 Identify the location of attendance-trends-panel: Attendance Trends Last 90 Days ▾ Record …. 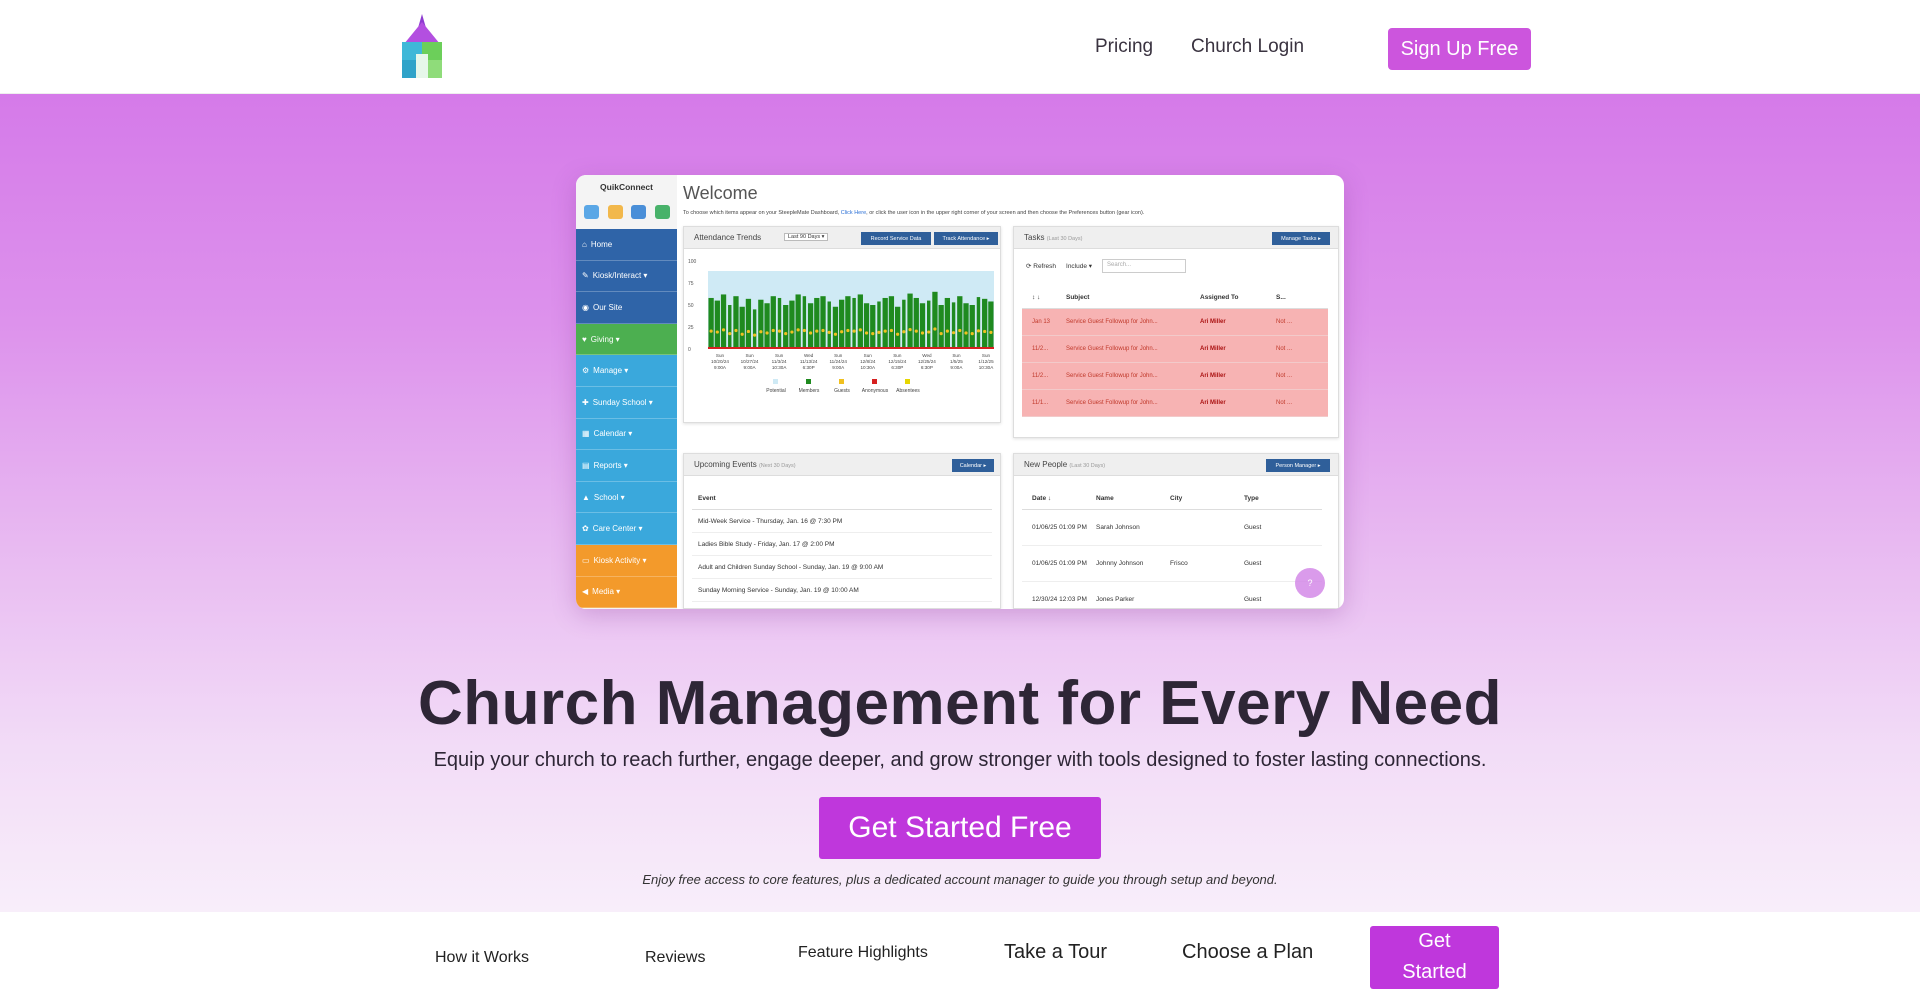
(842, 324).